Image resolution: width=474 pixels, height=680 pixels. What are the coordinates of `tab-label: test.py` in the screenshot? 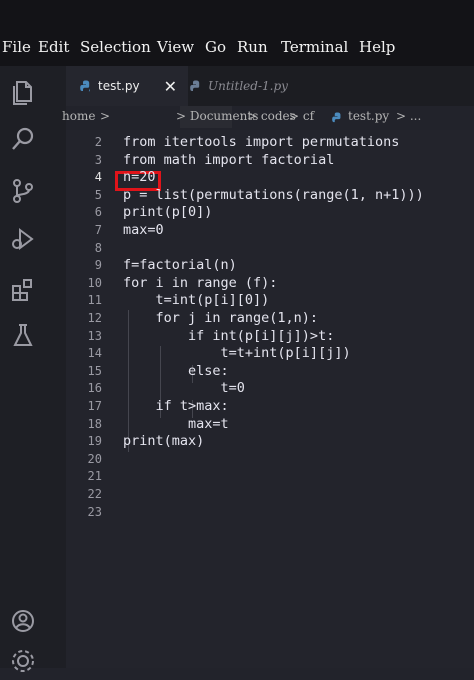 It's located at (119, 86).